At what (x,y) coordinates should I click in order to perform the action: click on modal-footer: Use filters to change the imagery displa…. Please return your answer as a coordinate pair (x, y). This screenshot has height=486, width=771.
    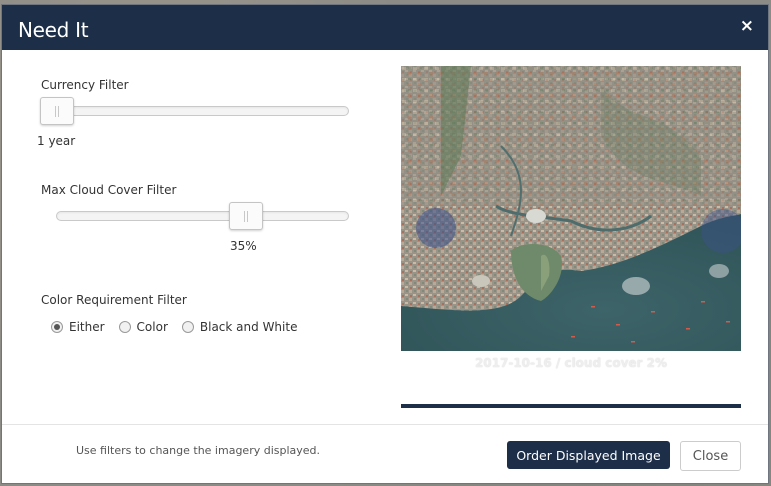
    Looking at the image, I should click on (385, 453).